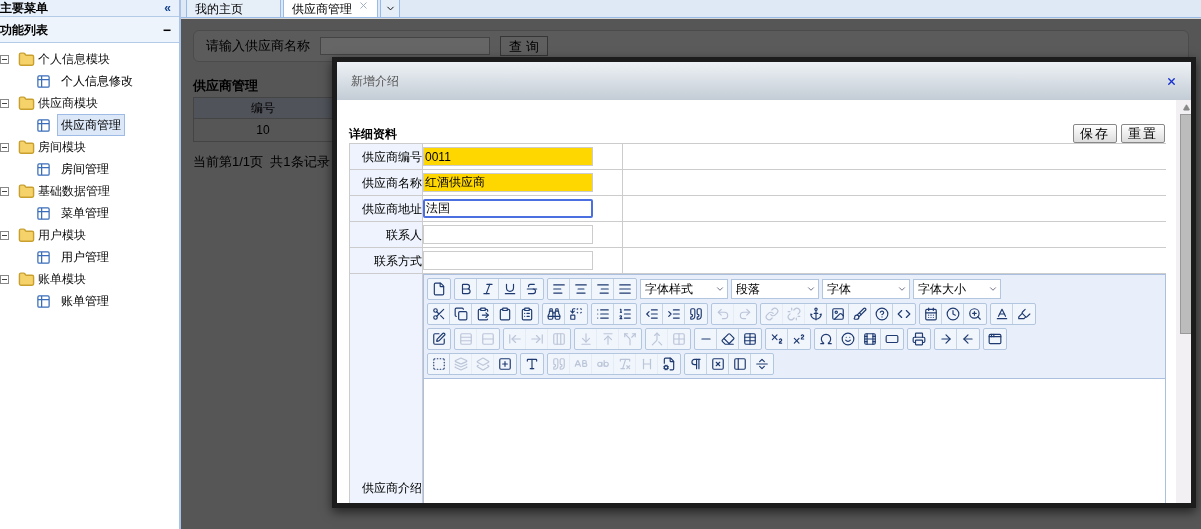 This screenshot has width=1201, height=529. Describe the element at coordinates (85, 169) in the screenshot. I see `tree-leaf: 房间管理` at that location.